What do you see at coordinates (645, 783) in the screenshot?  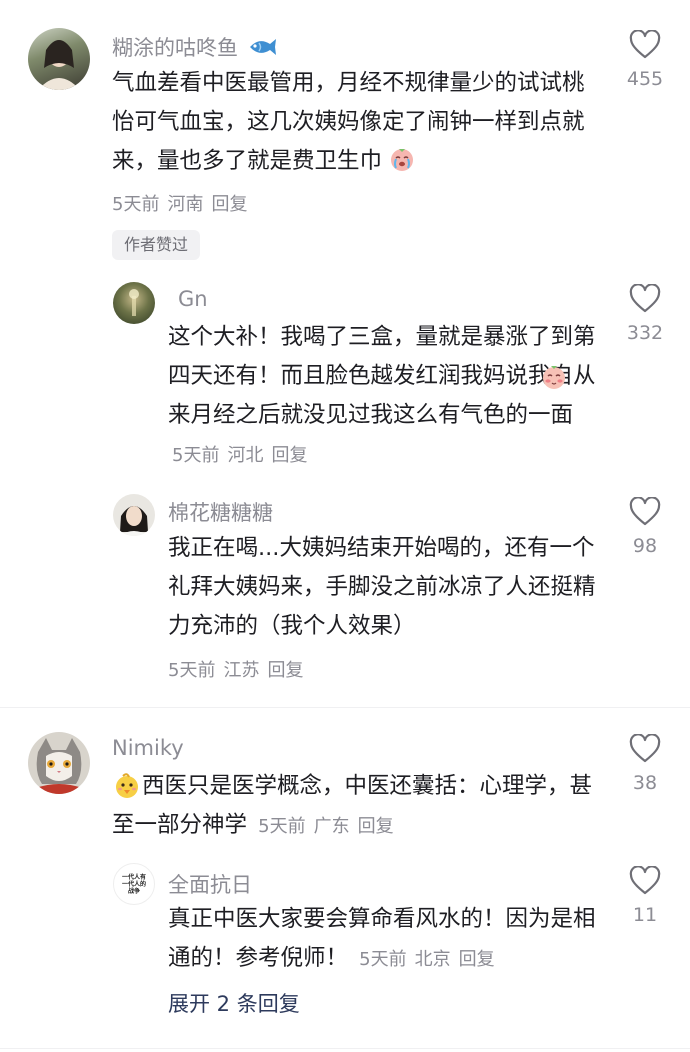 I see `like-count: 38` at bounding box center [645, 783].